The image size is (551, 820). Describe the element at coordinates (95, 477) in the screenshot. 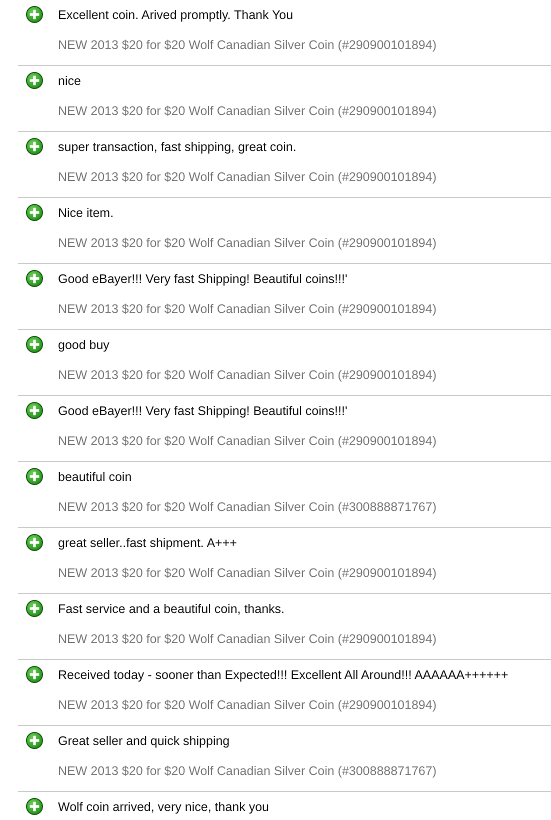

I see `feedback-comment: beautiful coin` at that location.